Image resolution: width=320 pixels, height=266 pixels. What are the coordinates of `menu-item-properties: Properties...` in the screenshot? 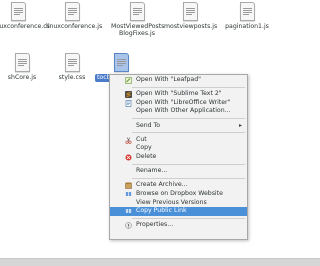 It's located at (178, 225).